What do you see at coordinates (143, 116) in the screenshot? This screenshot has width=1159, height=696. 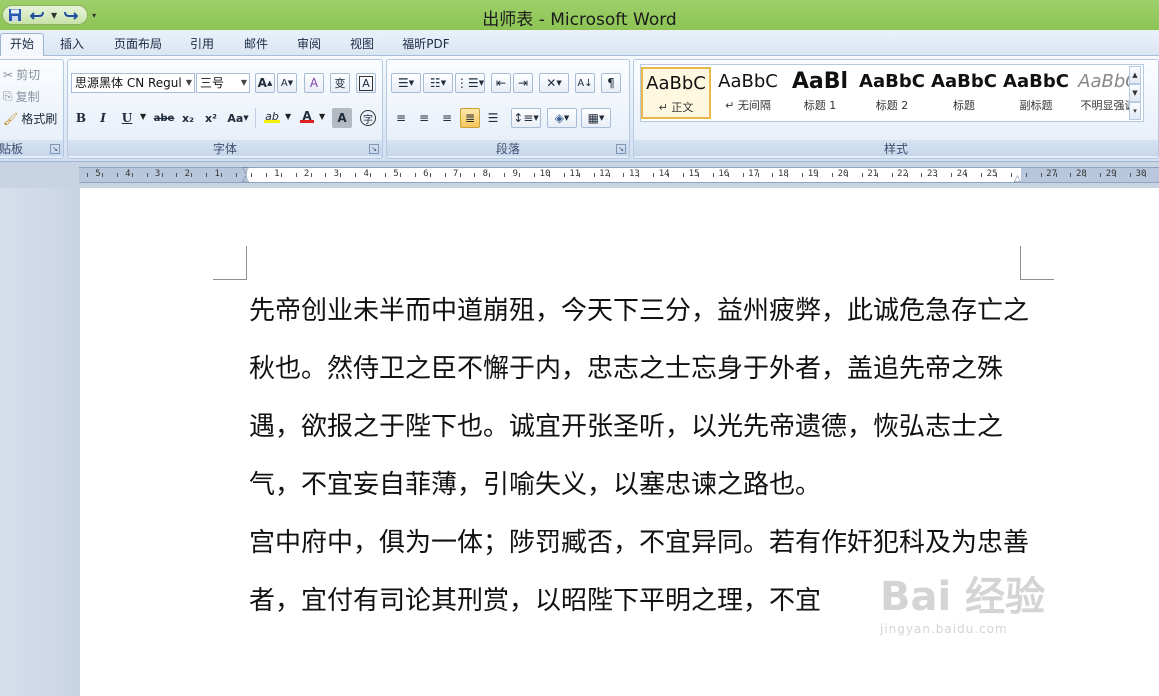 I see `underline-dropdown-icon: ▼` at bounding box center [143, 116].